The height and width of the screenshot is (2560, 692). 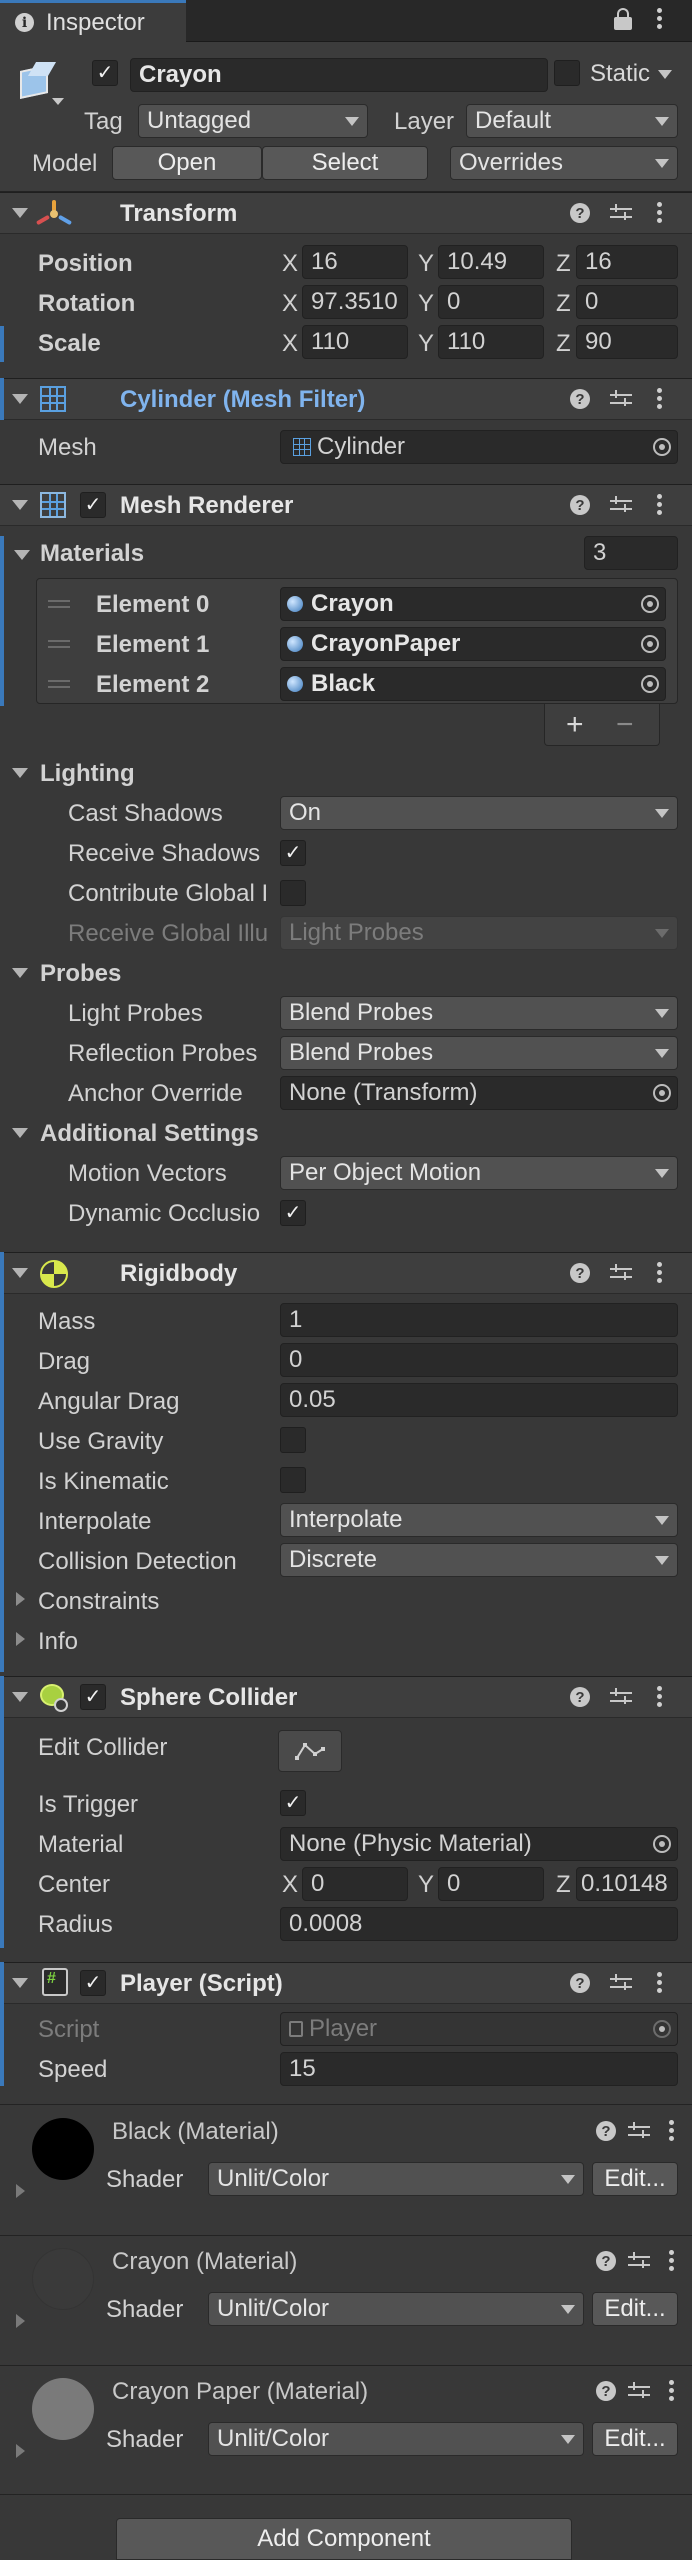 I want to click on player-script-help-icon: ?, so click(x=580, y=1983).